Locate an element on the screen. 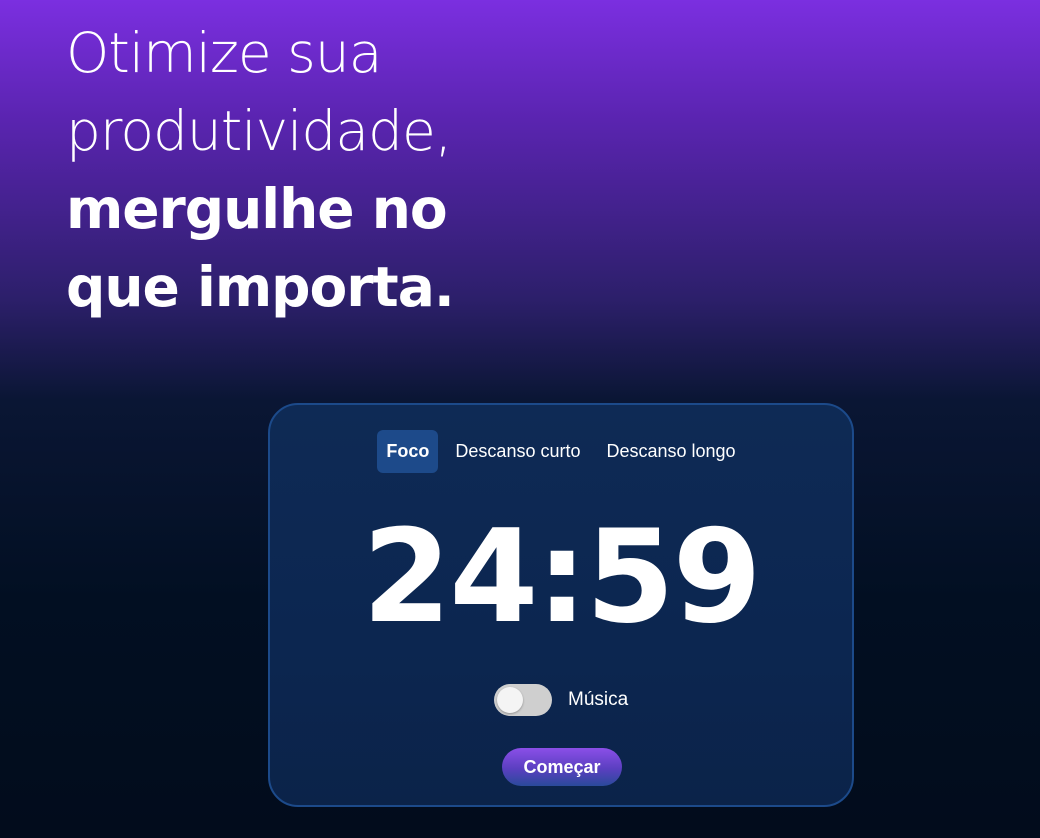  tab-long-break: Descanso longo is located at coordinates (670, 451).